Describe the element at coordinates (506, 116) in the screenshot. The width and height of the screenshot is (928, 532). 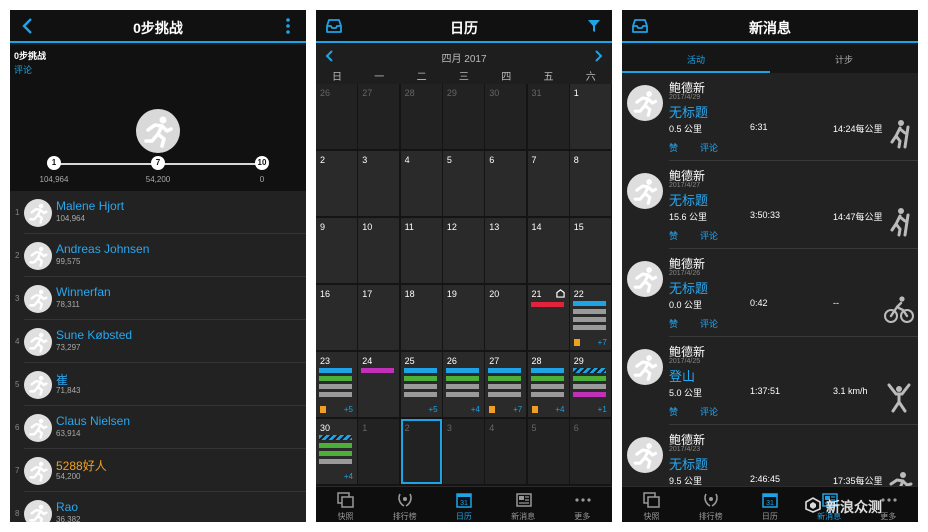
I see `calendar-day: 30` at that location.